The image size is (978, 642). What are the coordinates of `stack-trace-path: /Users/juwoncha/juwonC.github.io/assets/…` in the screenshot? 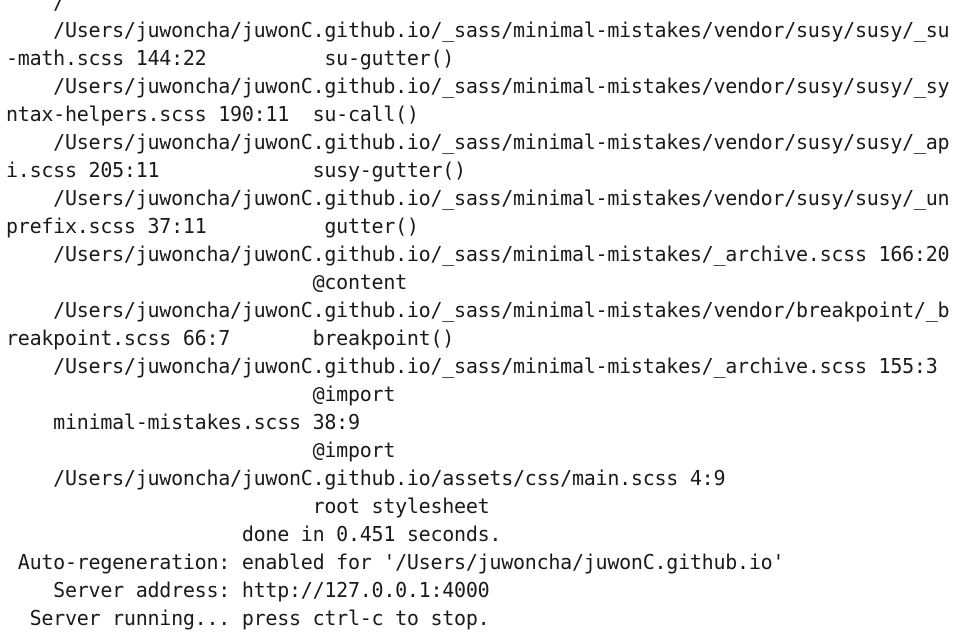 It's located at (366, 478).